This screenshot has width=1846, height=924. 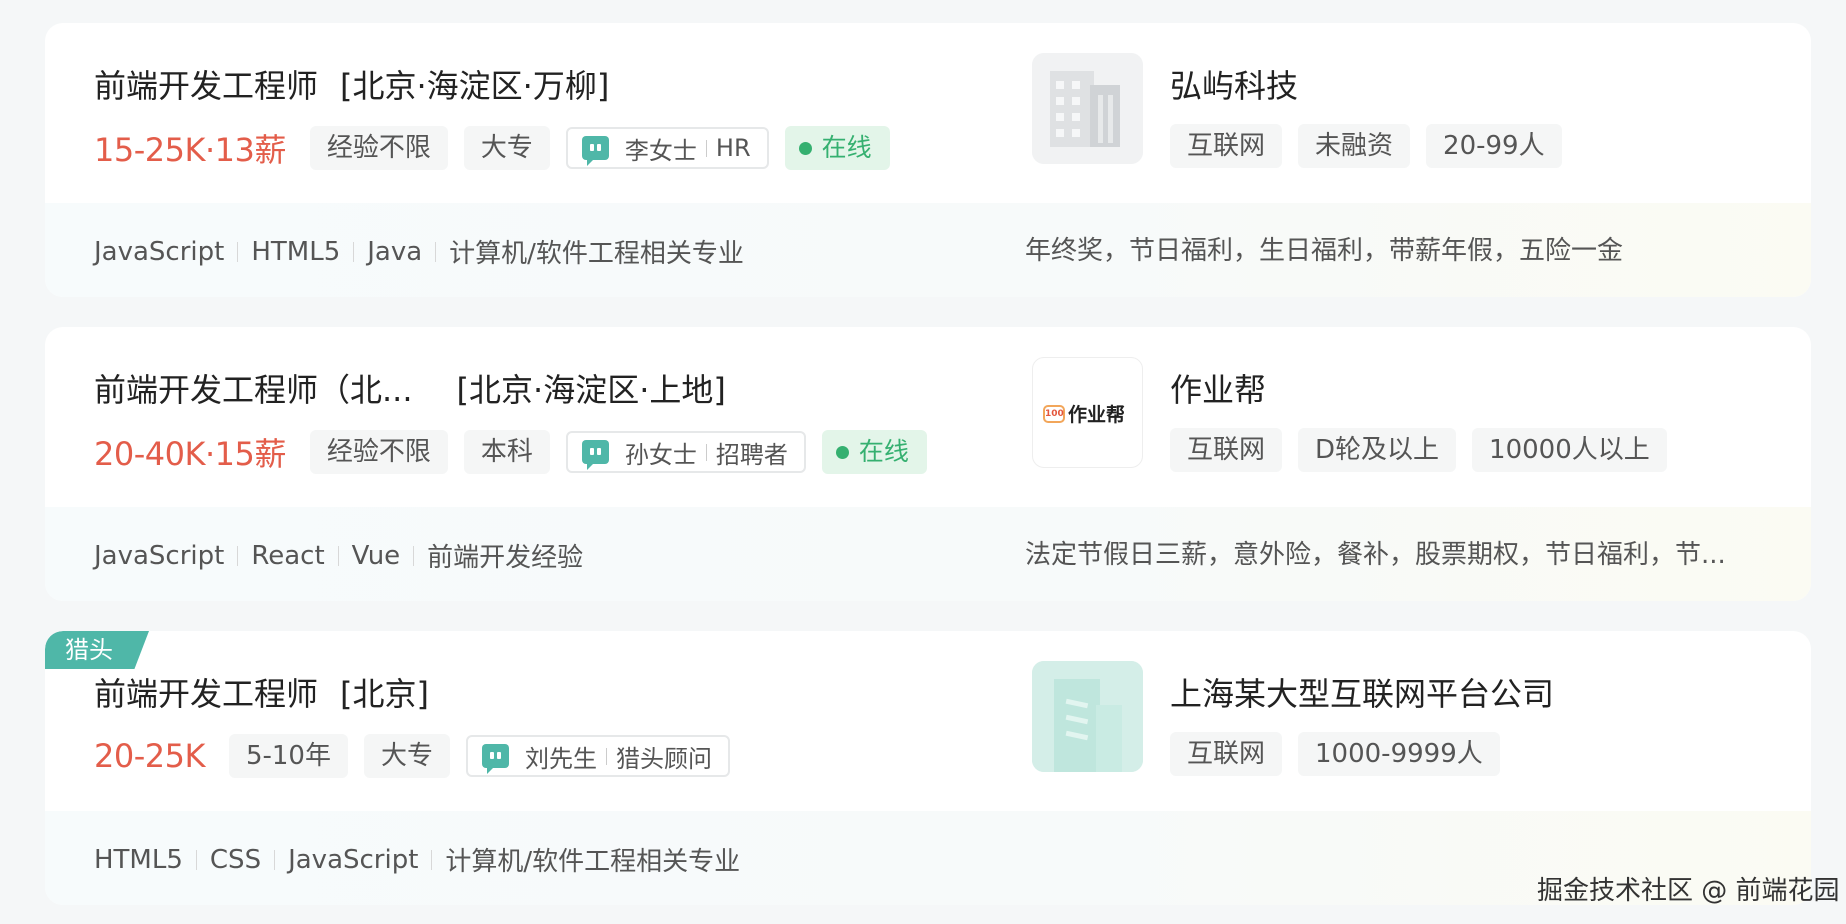 I want to click on recruiter-chat-button: 李女士 HR, so click(x=667, y=148).